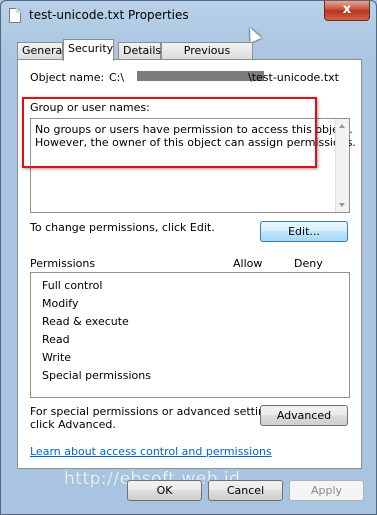 The width and height of the screenshot is (377, 515). Describe the element at coordinates (326, 490) in the screenshot. I see `apply-button: Apply` at that location.